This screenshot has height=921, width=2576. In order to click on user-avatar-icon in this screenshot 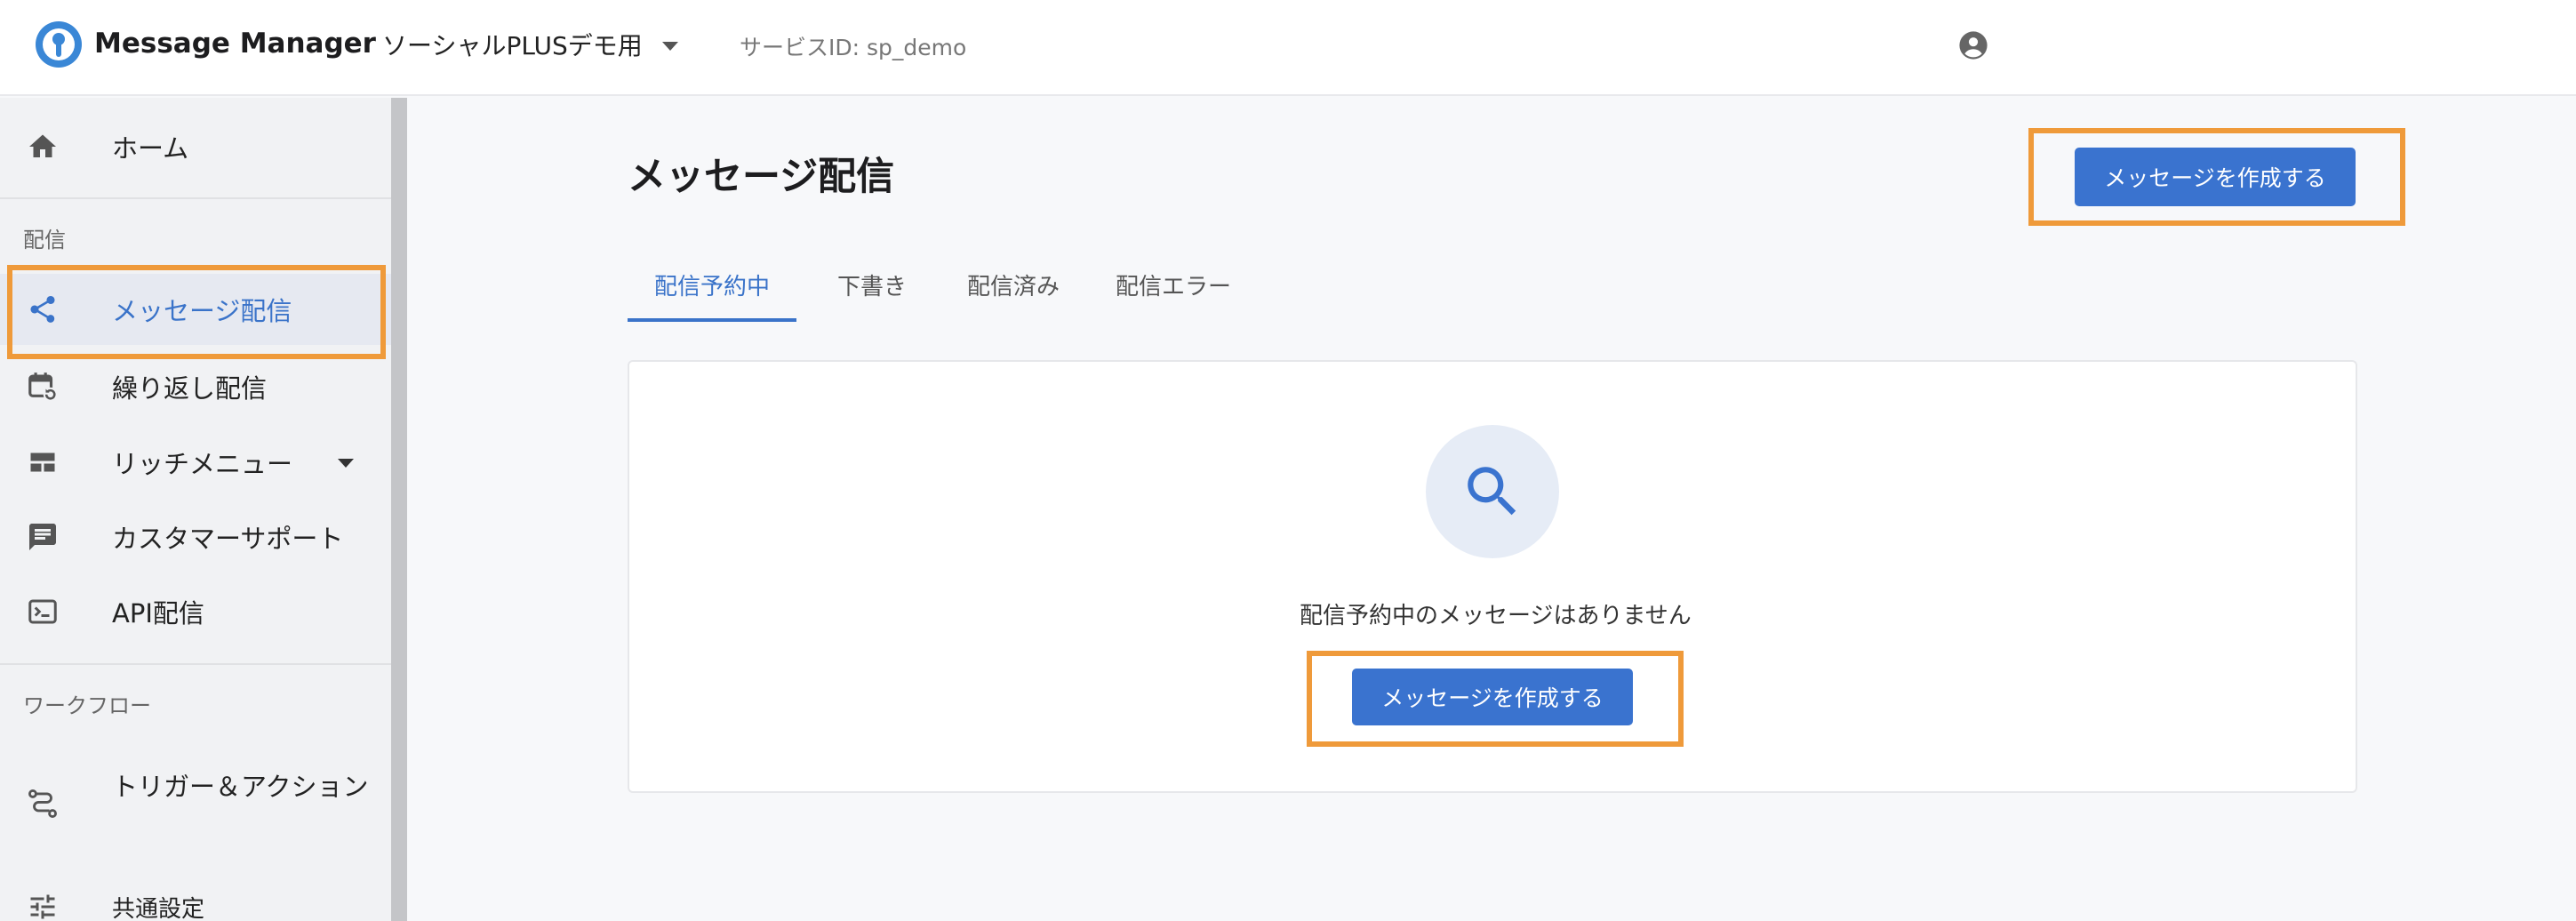, I will do `click(1973, 45)`.